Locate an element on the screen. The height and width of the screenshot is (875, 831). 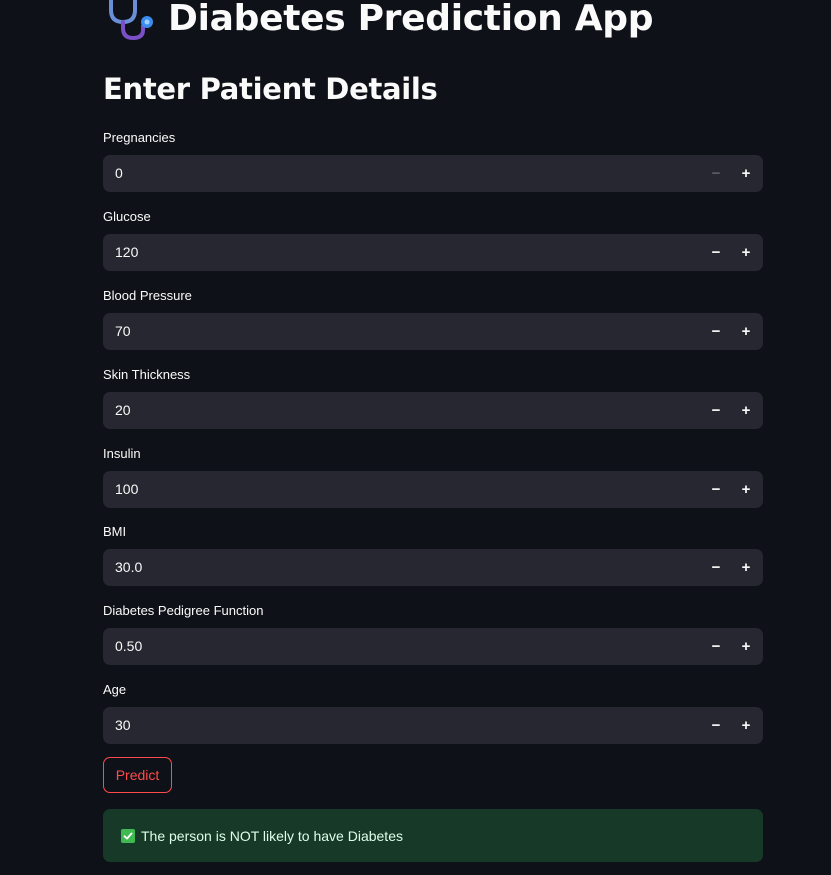
field-insulin: Insulin 100 − + is located at coordinates (433, 476).